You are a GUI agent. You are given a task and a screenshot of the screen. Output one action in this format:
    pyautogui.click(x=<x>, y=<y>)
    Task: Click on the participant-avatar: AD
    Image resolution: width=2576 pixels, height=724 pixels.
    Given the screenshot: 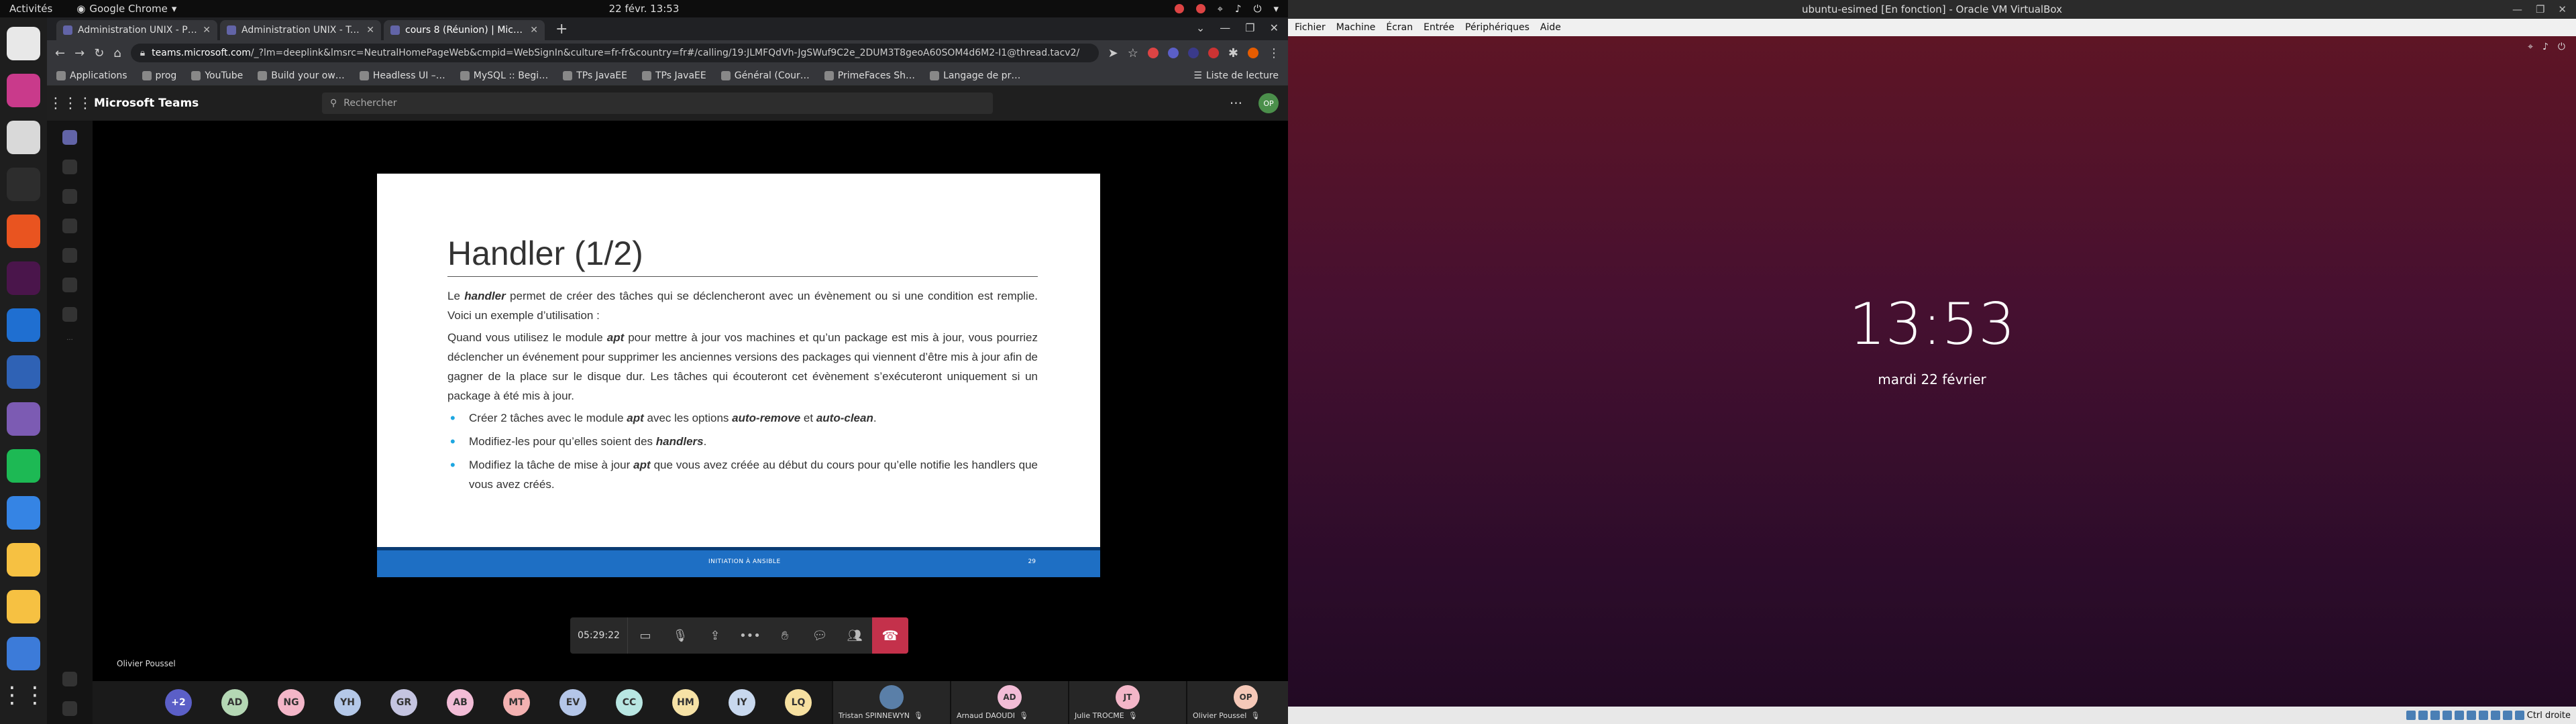 What is the action you would take?
    pyautogui.click(x=234, y=702)
    